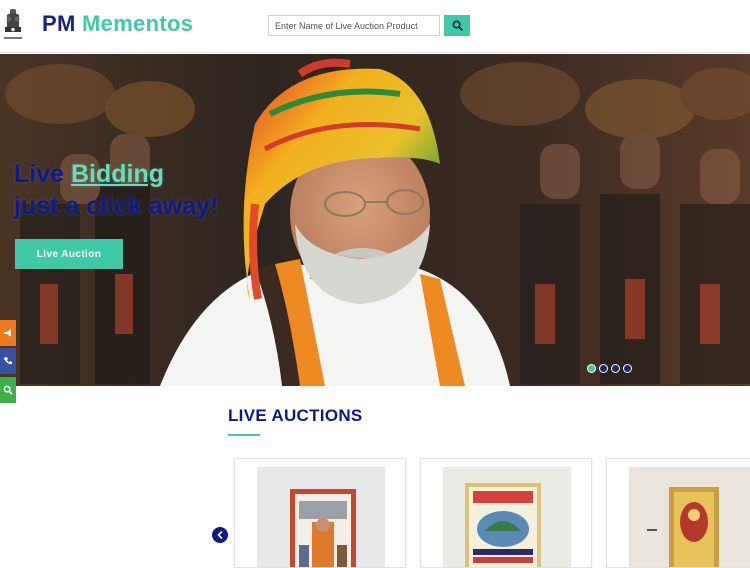  I want to click on national-emblem-logo, so click(13, 25).